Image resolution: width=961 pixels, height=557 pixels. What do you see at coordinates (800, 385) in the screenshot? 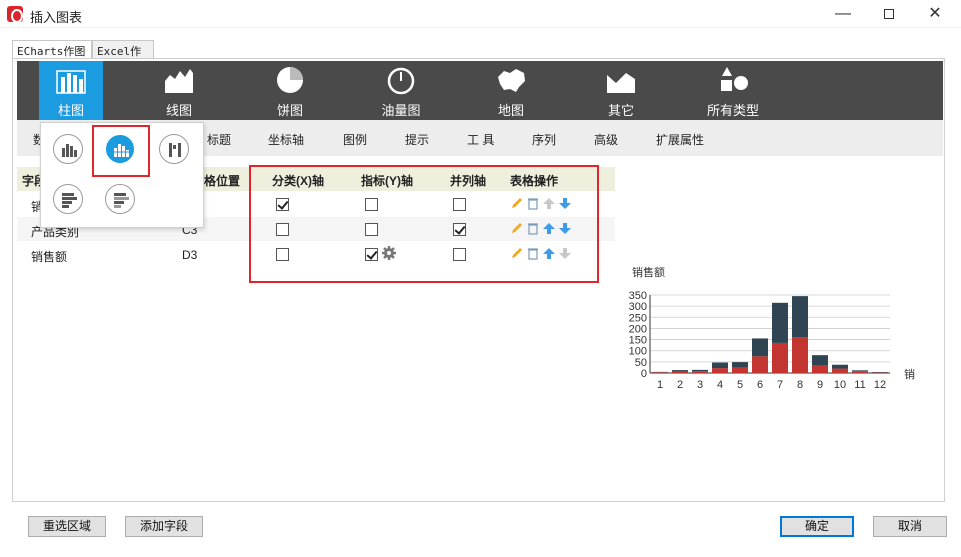
I see `x-tick-label: 8` at bounding box center [800, 385].